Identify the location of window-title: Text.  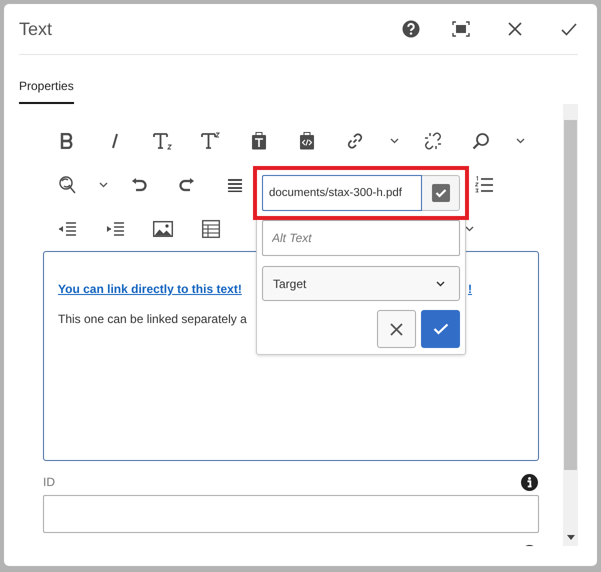
(35, 29).